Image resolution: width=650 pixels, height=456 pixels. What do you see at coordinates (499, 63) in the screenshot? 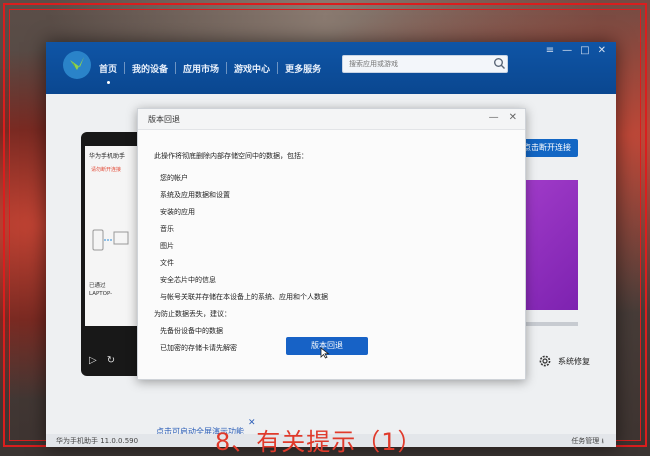
I see `search-icon` at bounding box center [499, 63].